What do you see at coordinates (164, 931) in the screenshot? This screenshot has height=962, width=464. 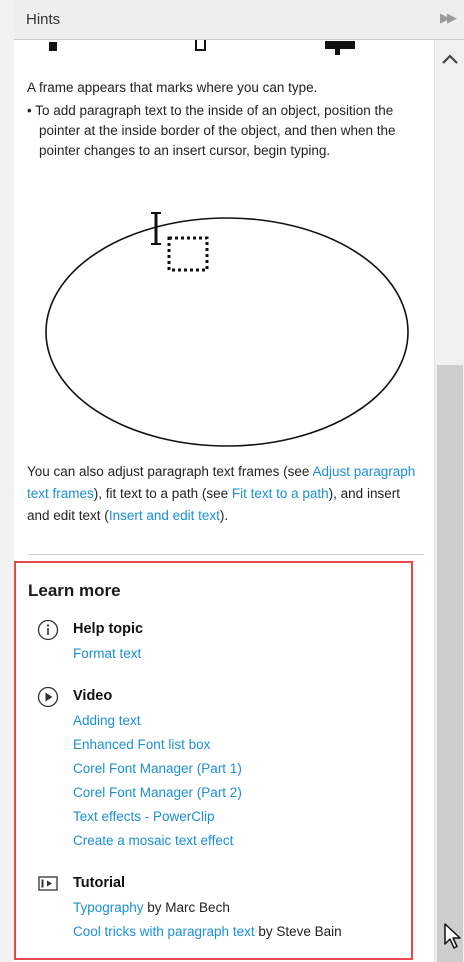 I see `tutorial-link-cool-tricks: Cool tricks with paragraph text` at bounding box center [164, 931].